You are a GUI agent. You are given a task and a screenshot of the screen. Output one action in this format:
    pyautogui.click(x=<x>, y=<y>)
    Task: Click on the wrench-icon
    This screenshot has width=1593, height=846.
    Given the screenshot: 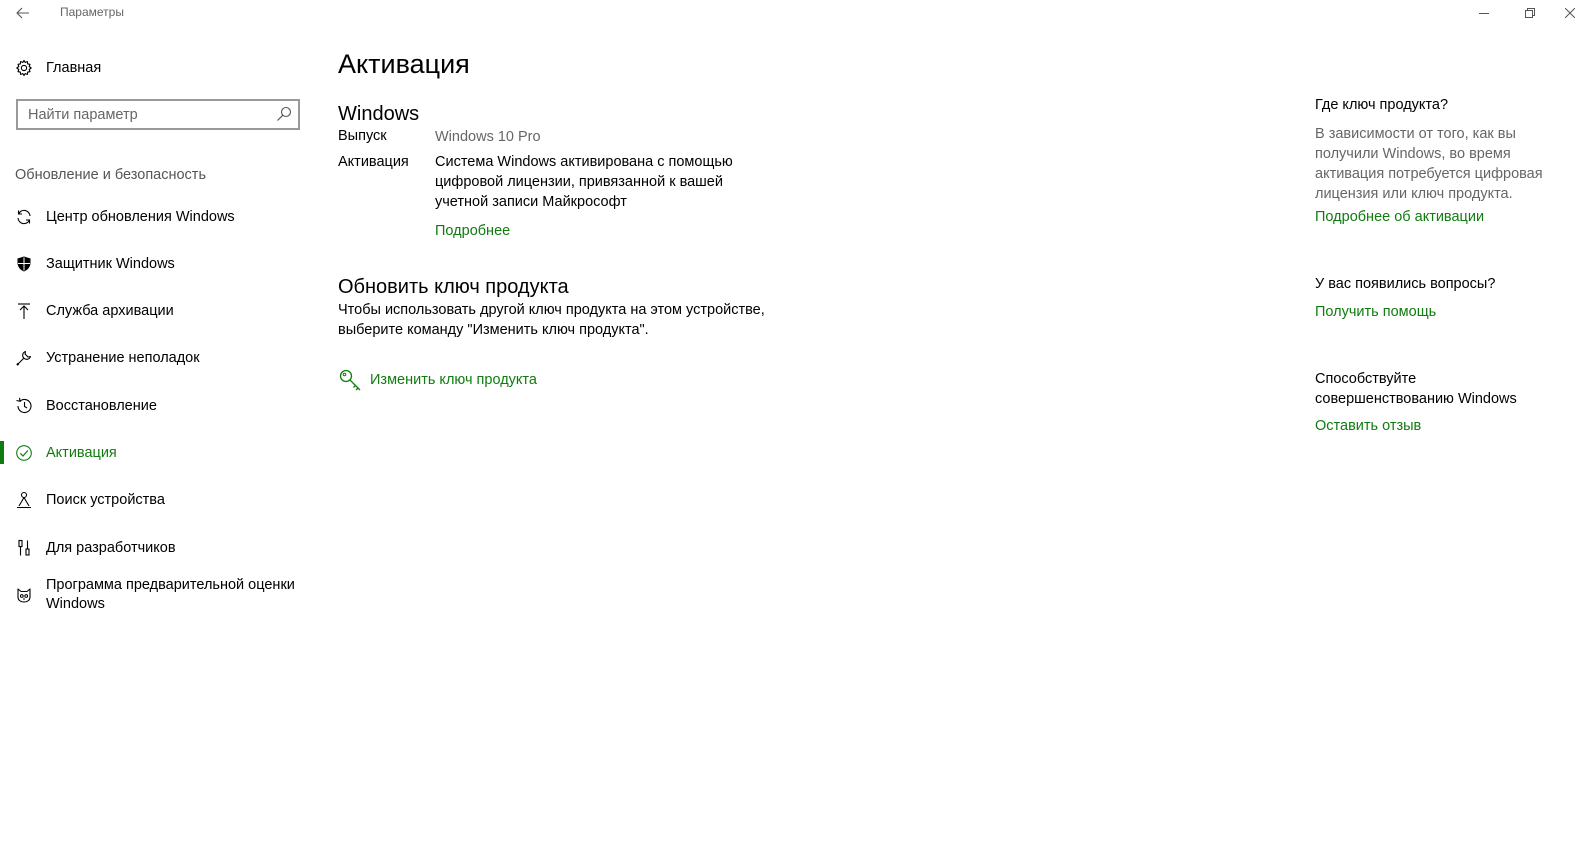 What is the action you would take?
    pyautogui.click(x=24, y=358)
    